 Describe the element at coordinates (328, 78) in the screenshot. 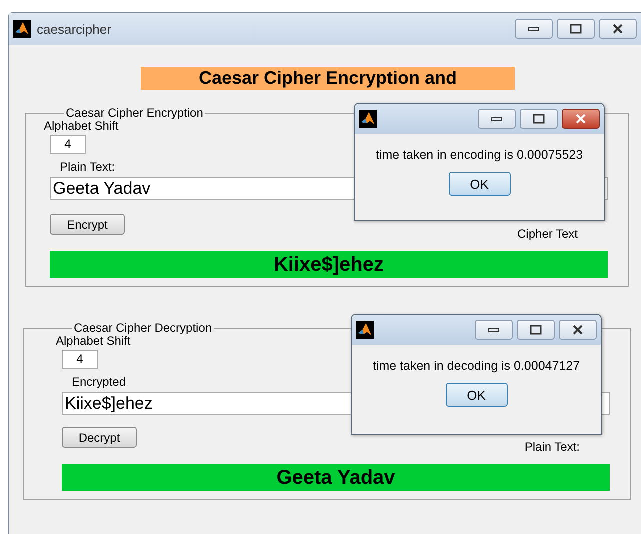

I see `heading-banner: Caesar Cipher Encryption and` at that location.